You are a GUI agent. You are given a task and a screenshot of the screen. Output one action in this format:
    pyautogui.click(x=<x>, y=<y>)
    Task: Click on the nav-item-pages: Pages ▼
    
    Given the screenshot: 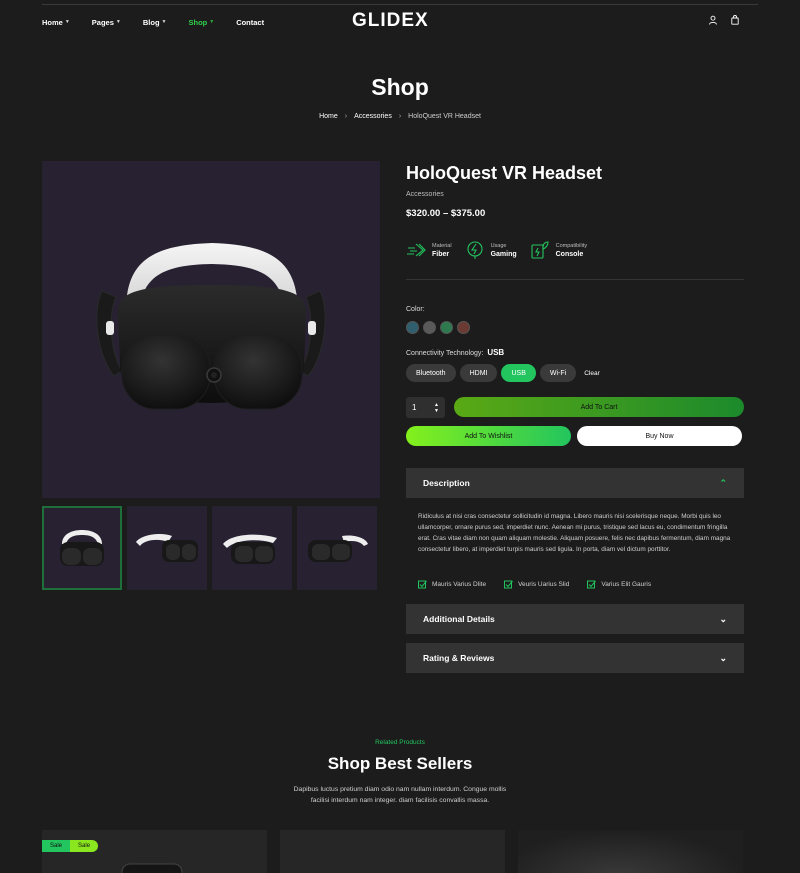 What is the action you would take?
    pyautogui.click(x=106, y=22)
    